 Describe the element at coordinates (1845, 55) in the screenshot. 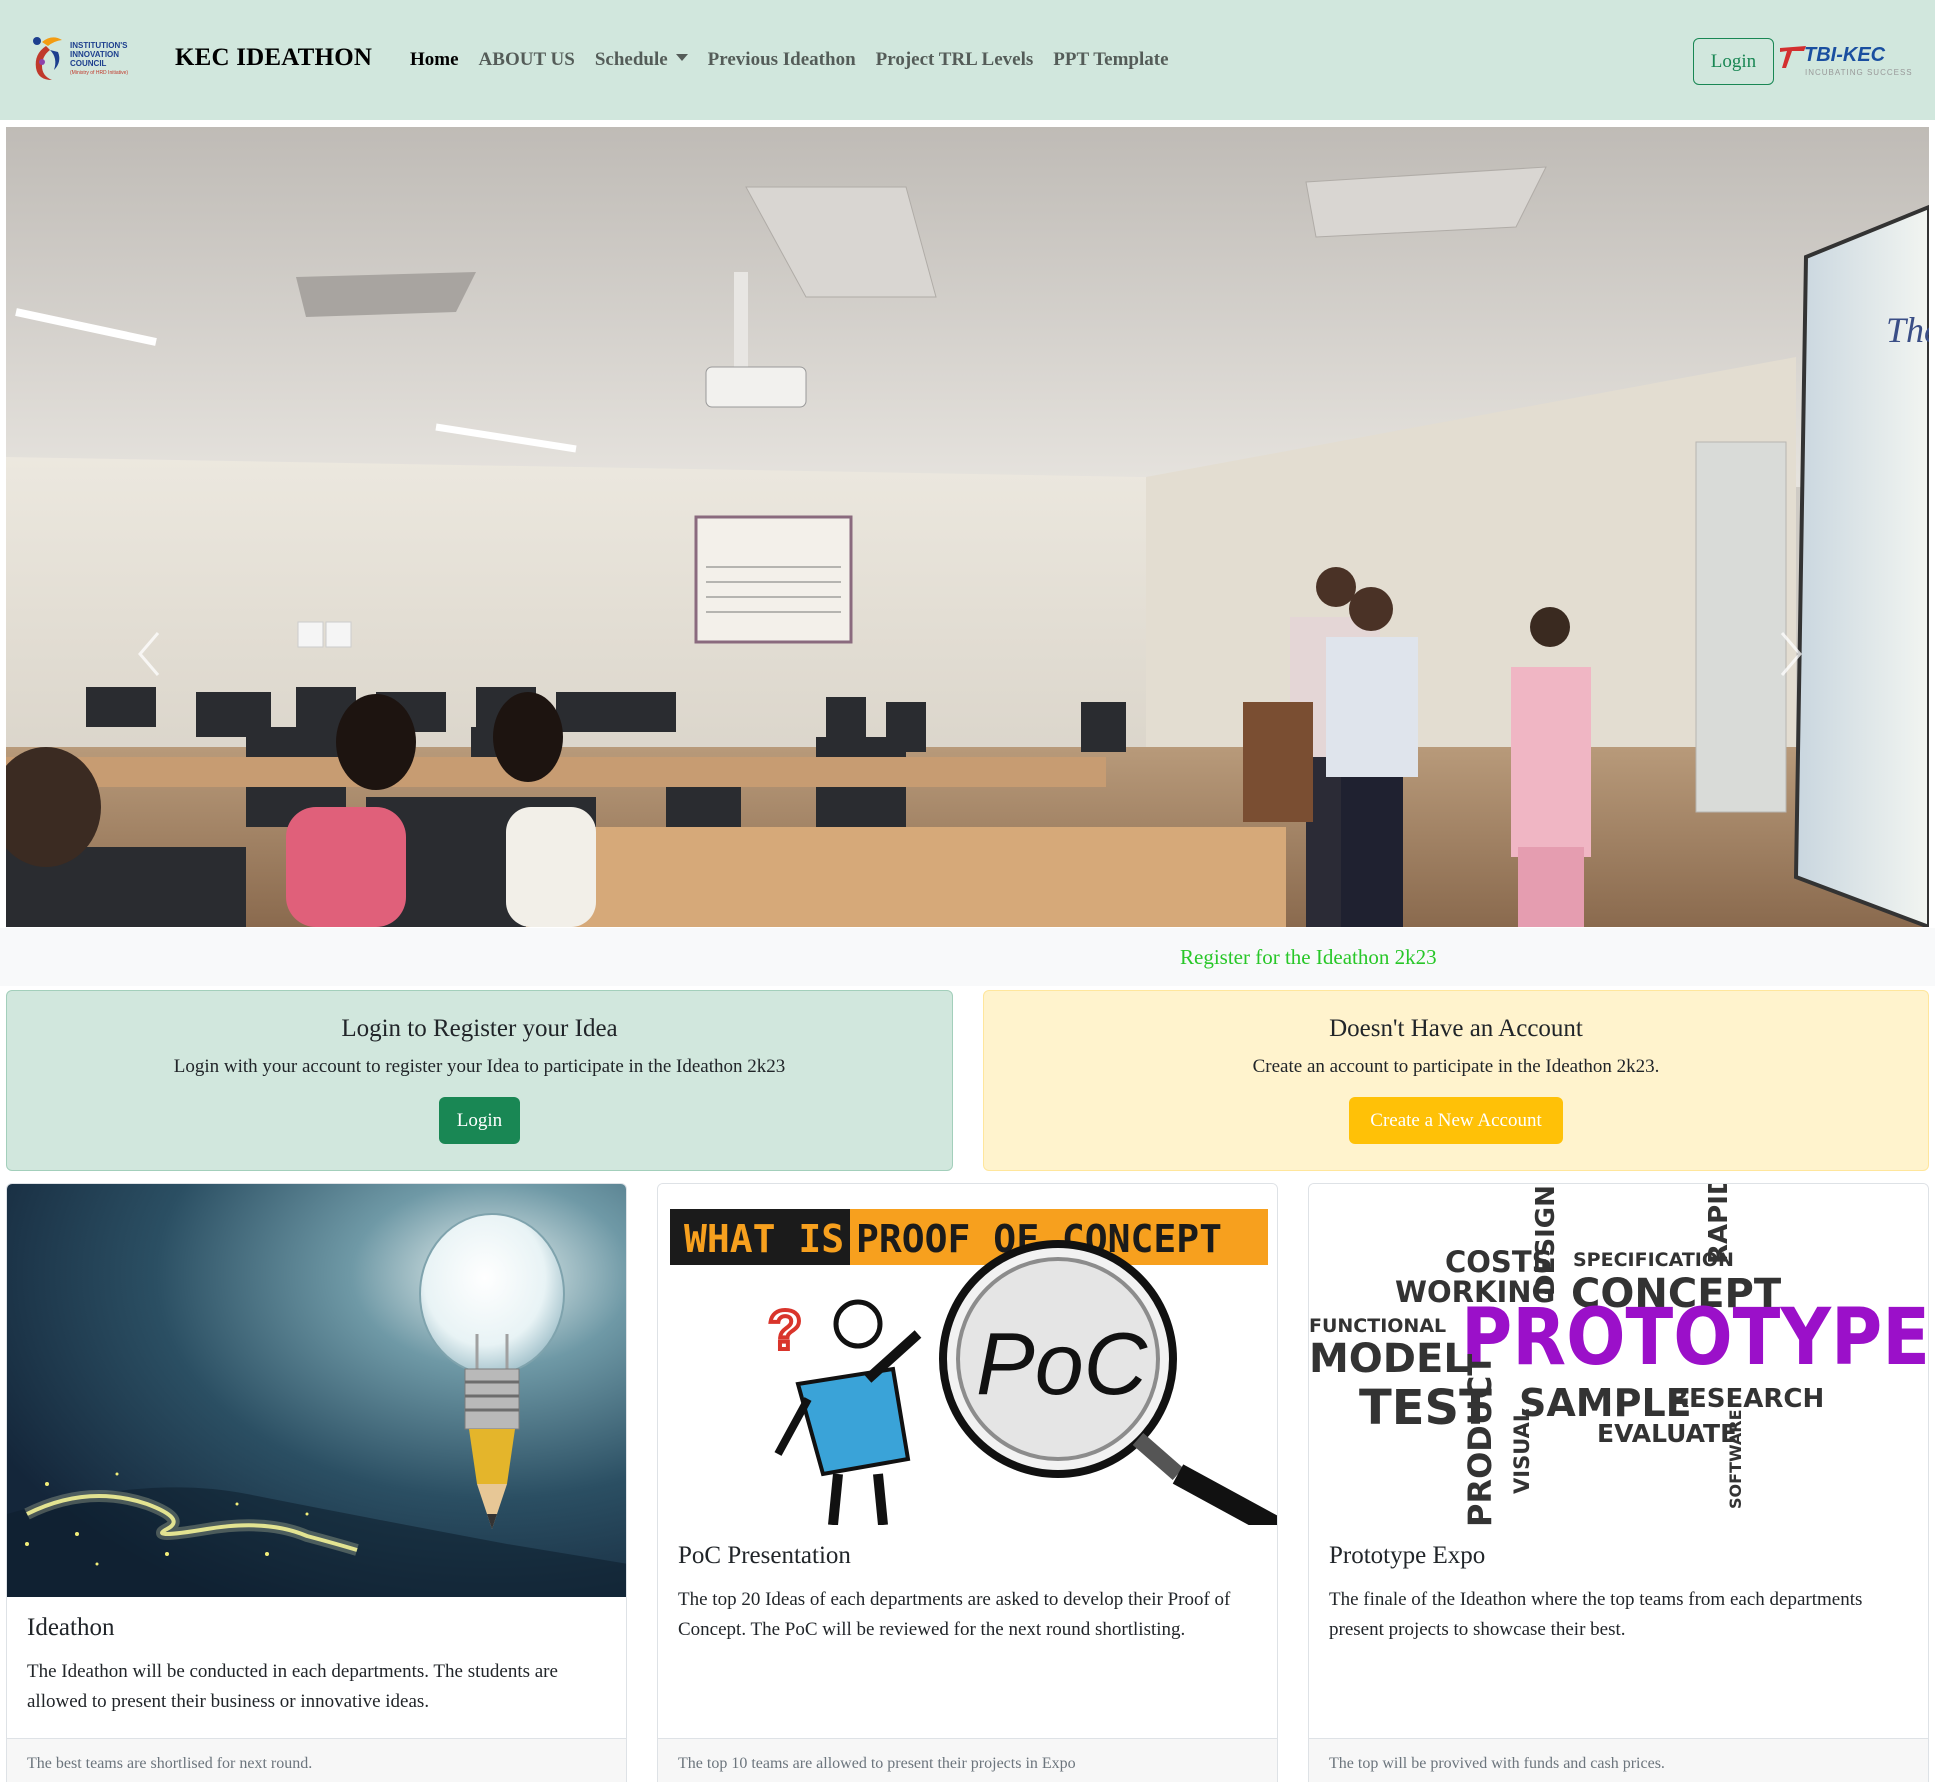

I see `tbi-logo-text: TBI-KEC` at that location.